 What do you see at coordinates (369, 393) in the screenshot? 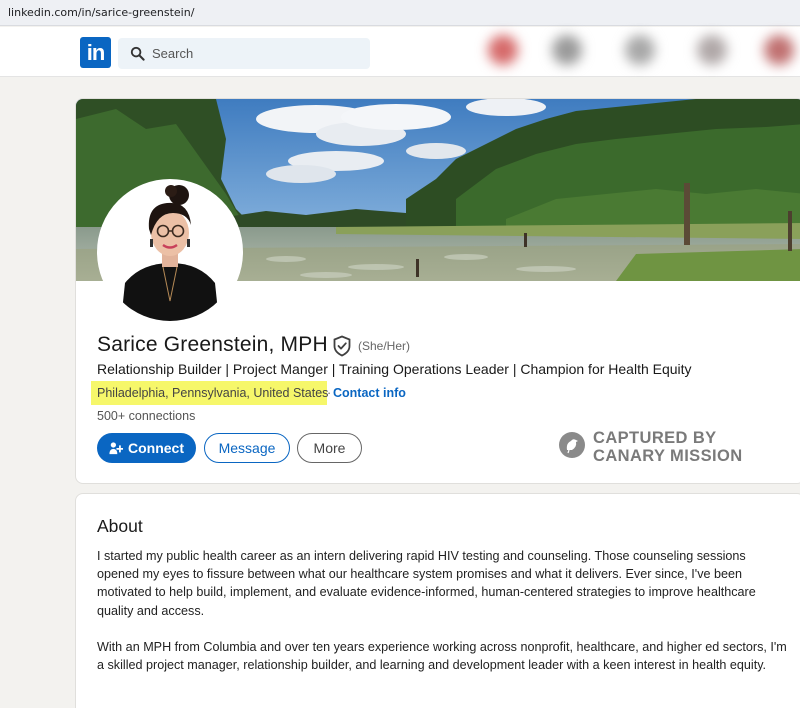
I see `contact-info-link: Contact info` at bounding box center [369, 393].